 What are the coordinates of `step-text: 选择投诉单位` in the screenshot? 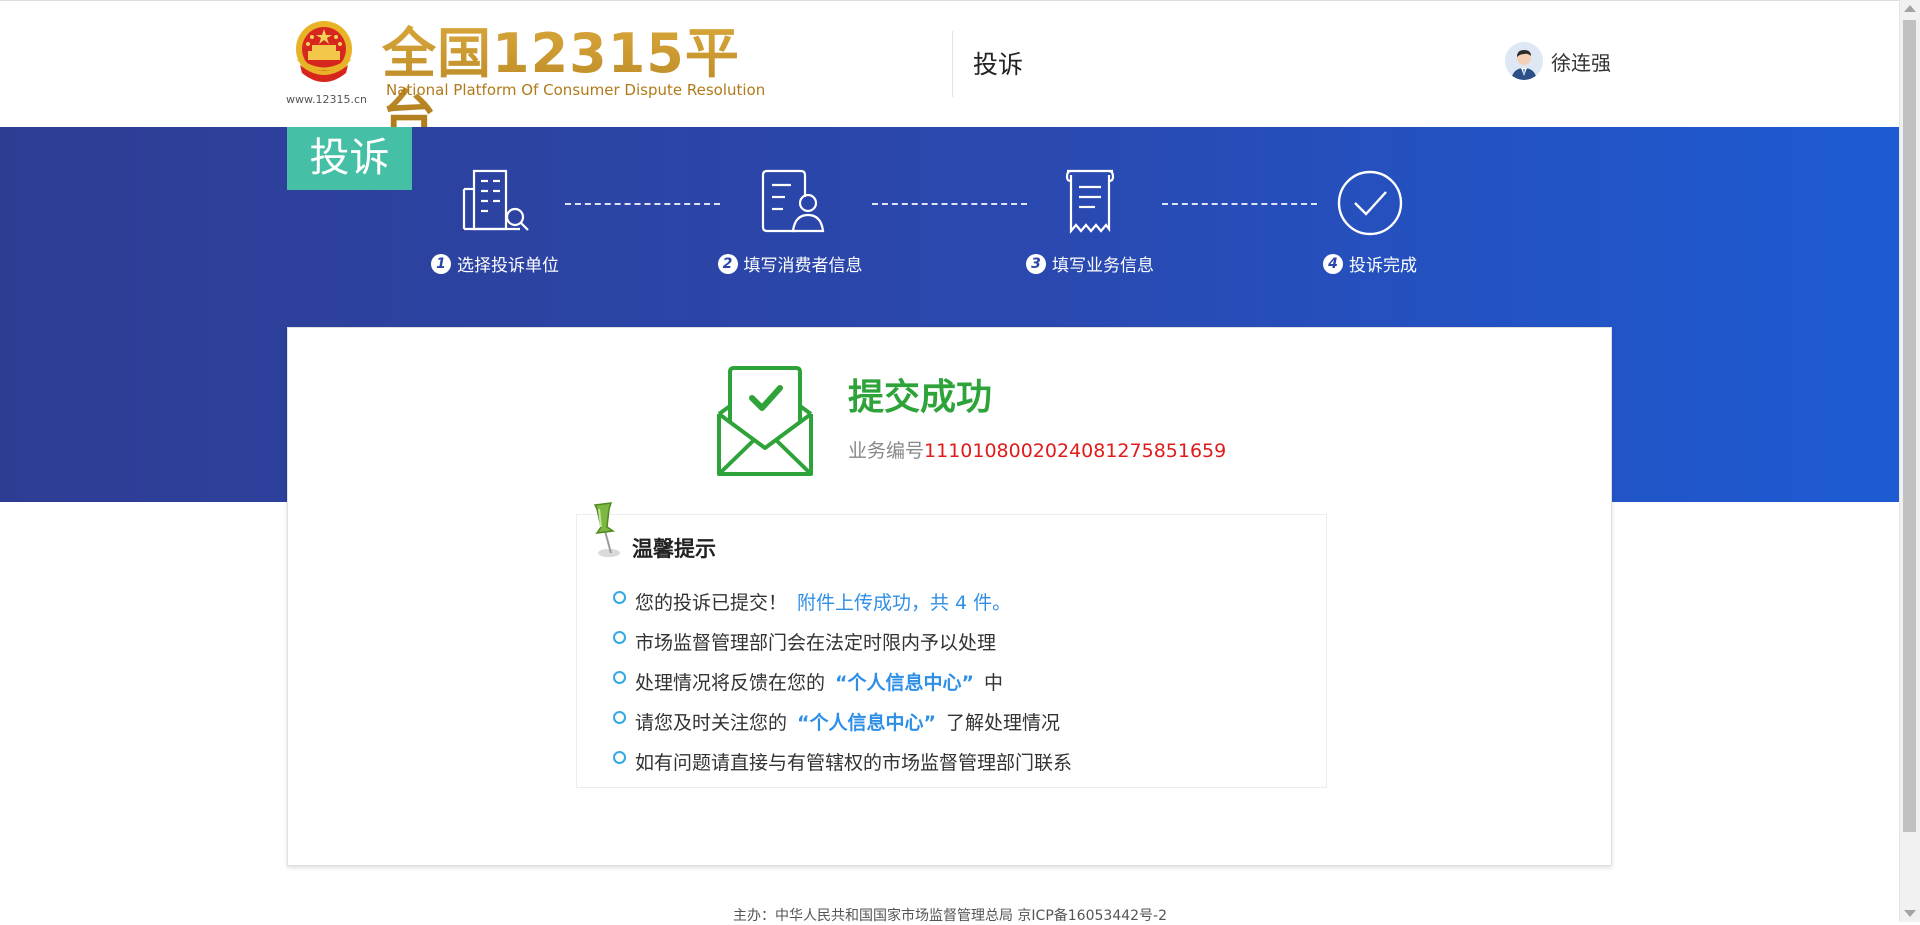 It's located at (508, 266).